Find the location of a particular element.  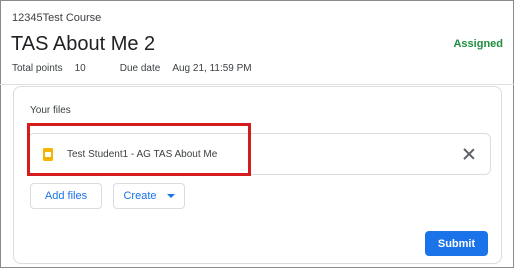

your-files-heading: Your files is located at coordinates (50, 110).